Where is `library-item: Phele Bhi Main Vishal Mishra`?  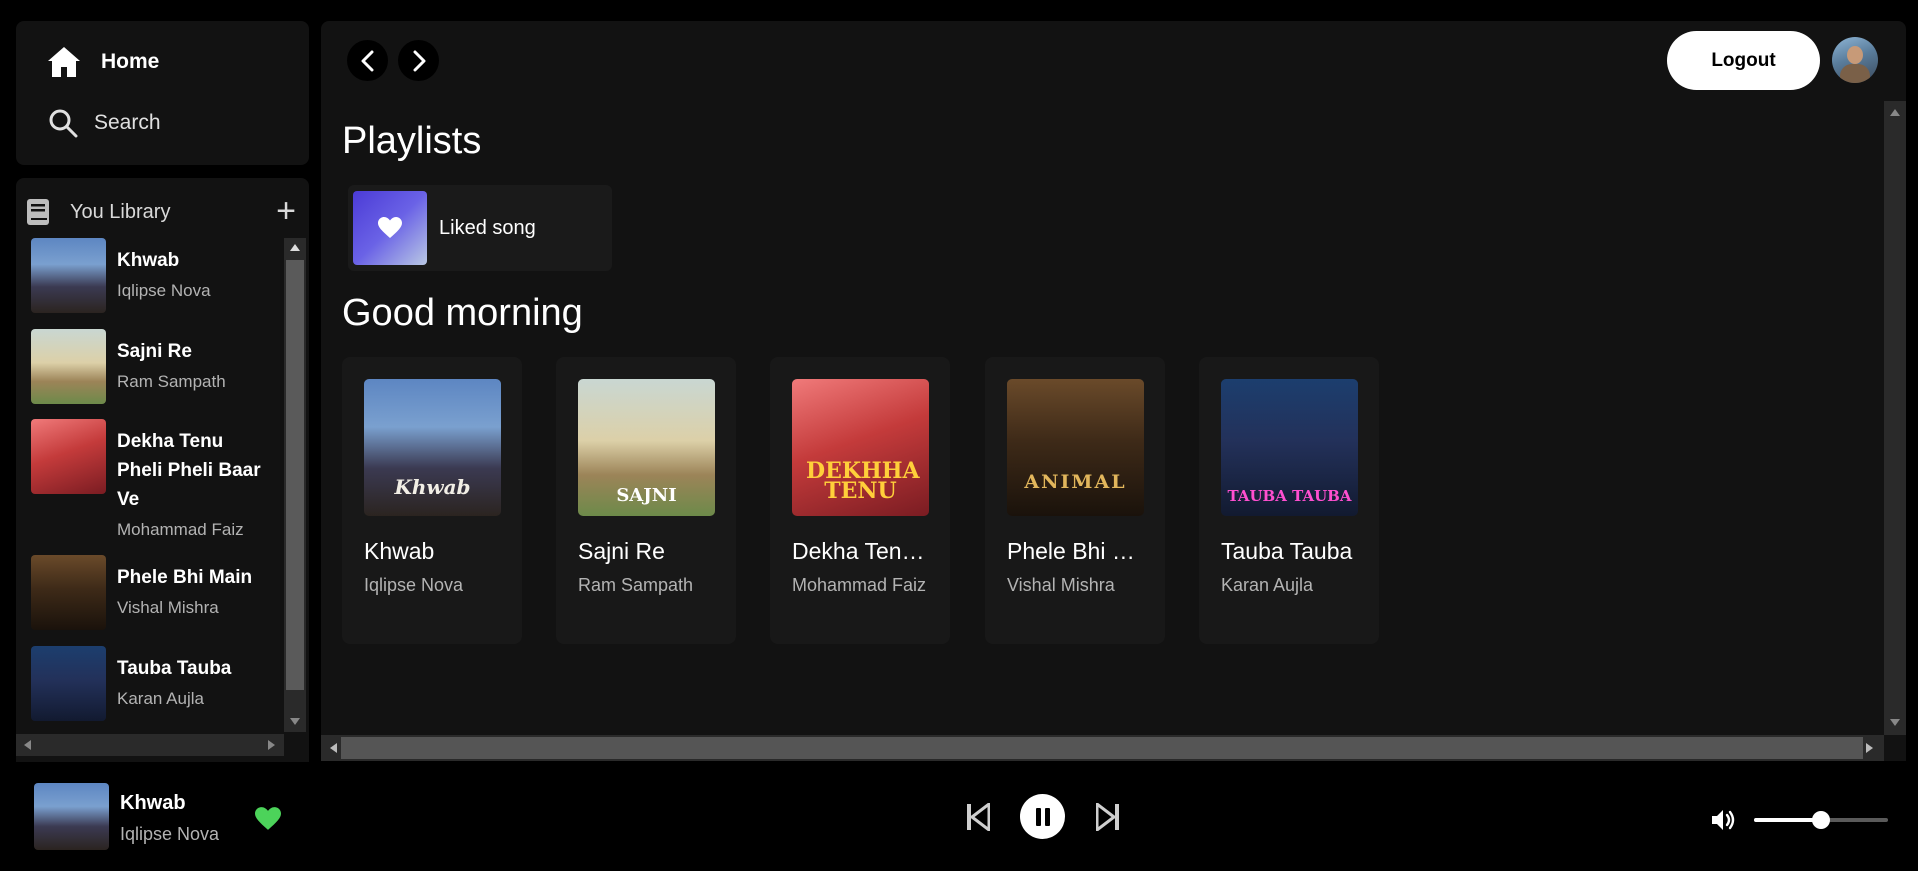 library-item: Phele Bhi Main Vishal Mishra is located at coordinates (151, 592).